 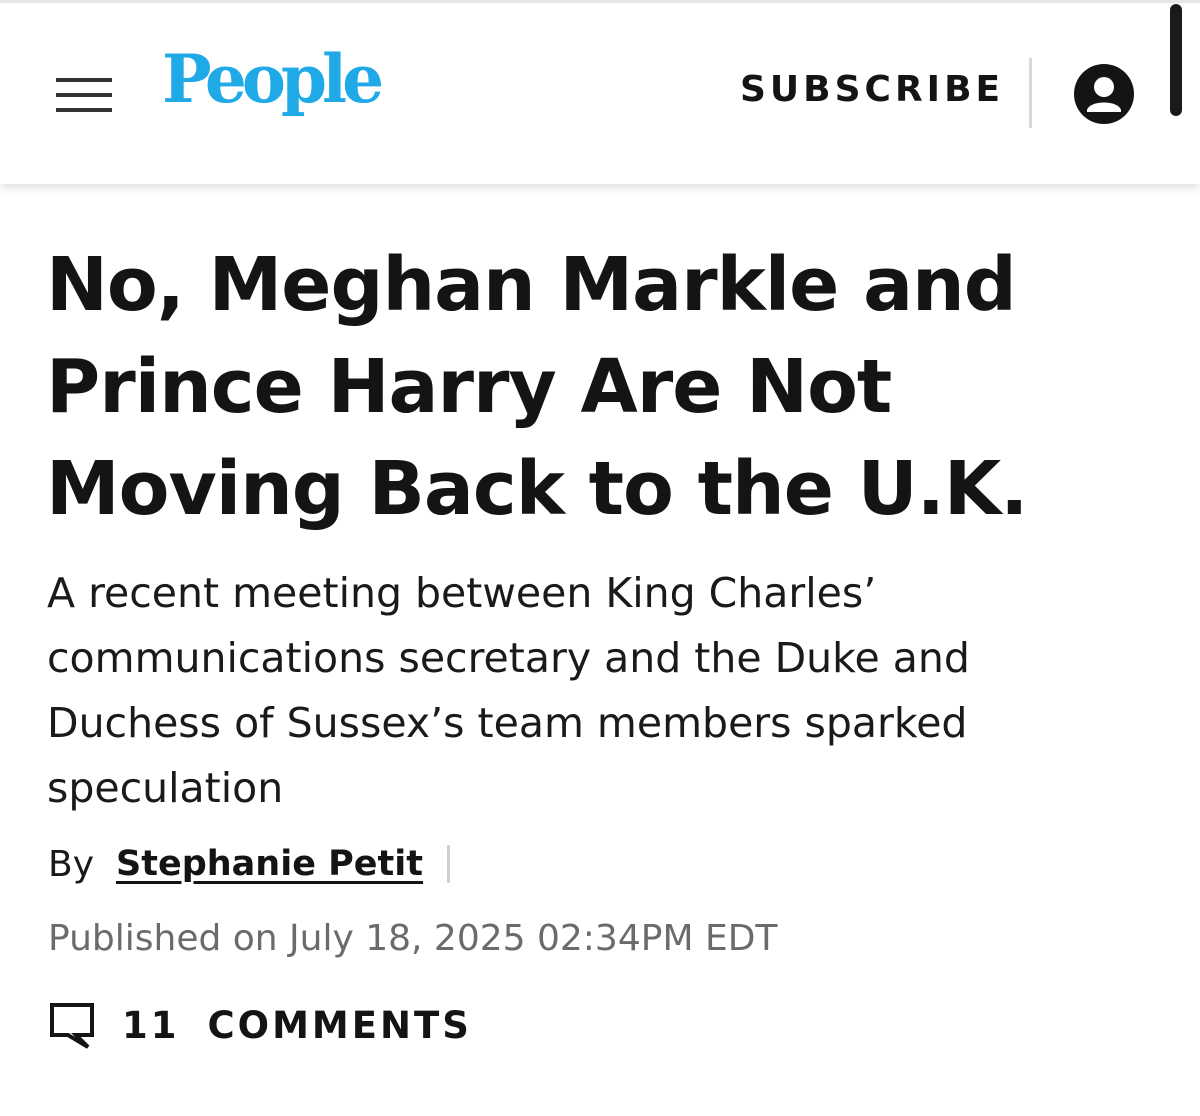 I want to click on browser-top-border, so click(x=600, y=1).